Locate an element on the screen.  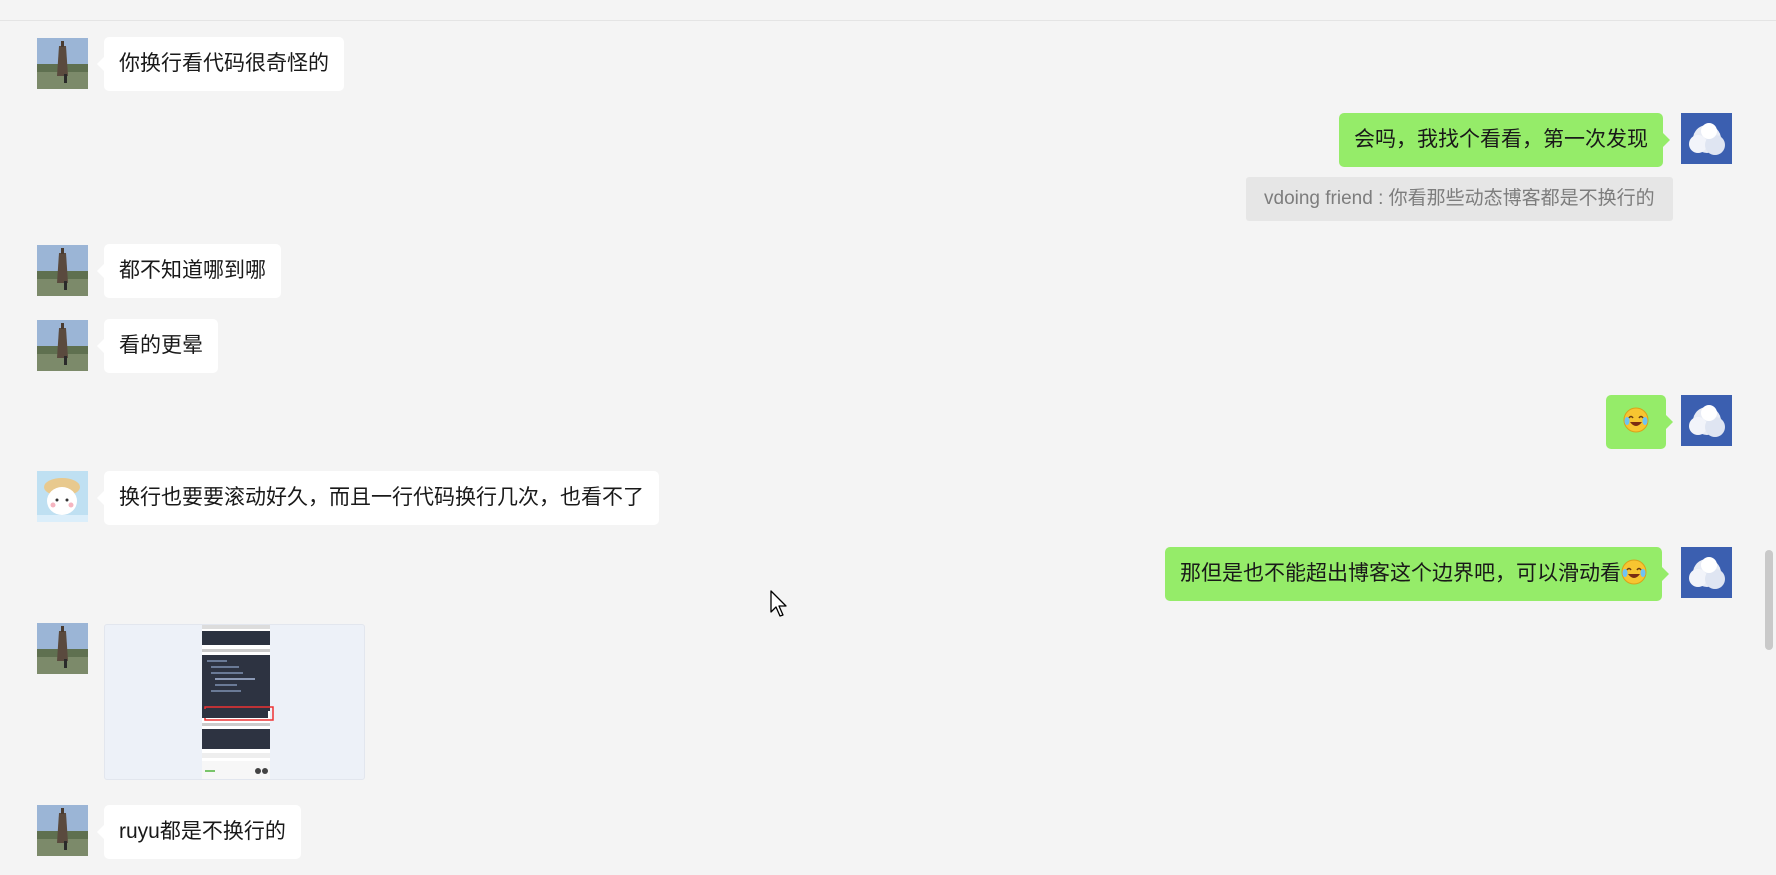
message-bubble: 会吗，我找个看看，第一次发现 is located at coordinates (1504, 140).